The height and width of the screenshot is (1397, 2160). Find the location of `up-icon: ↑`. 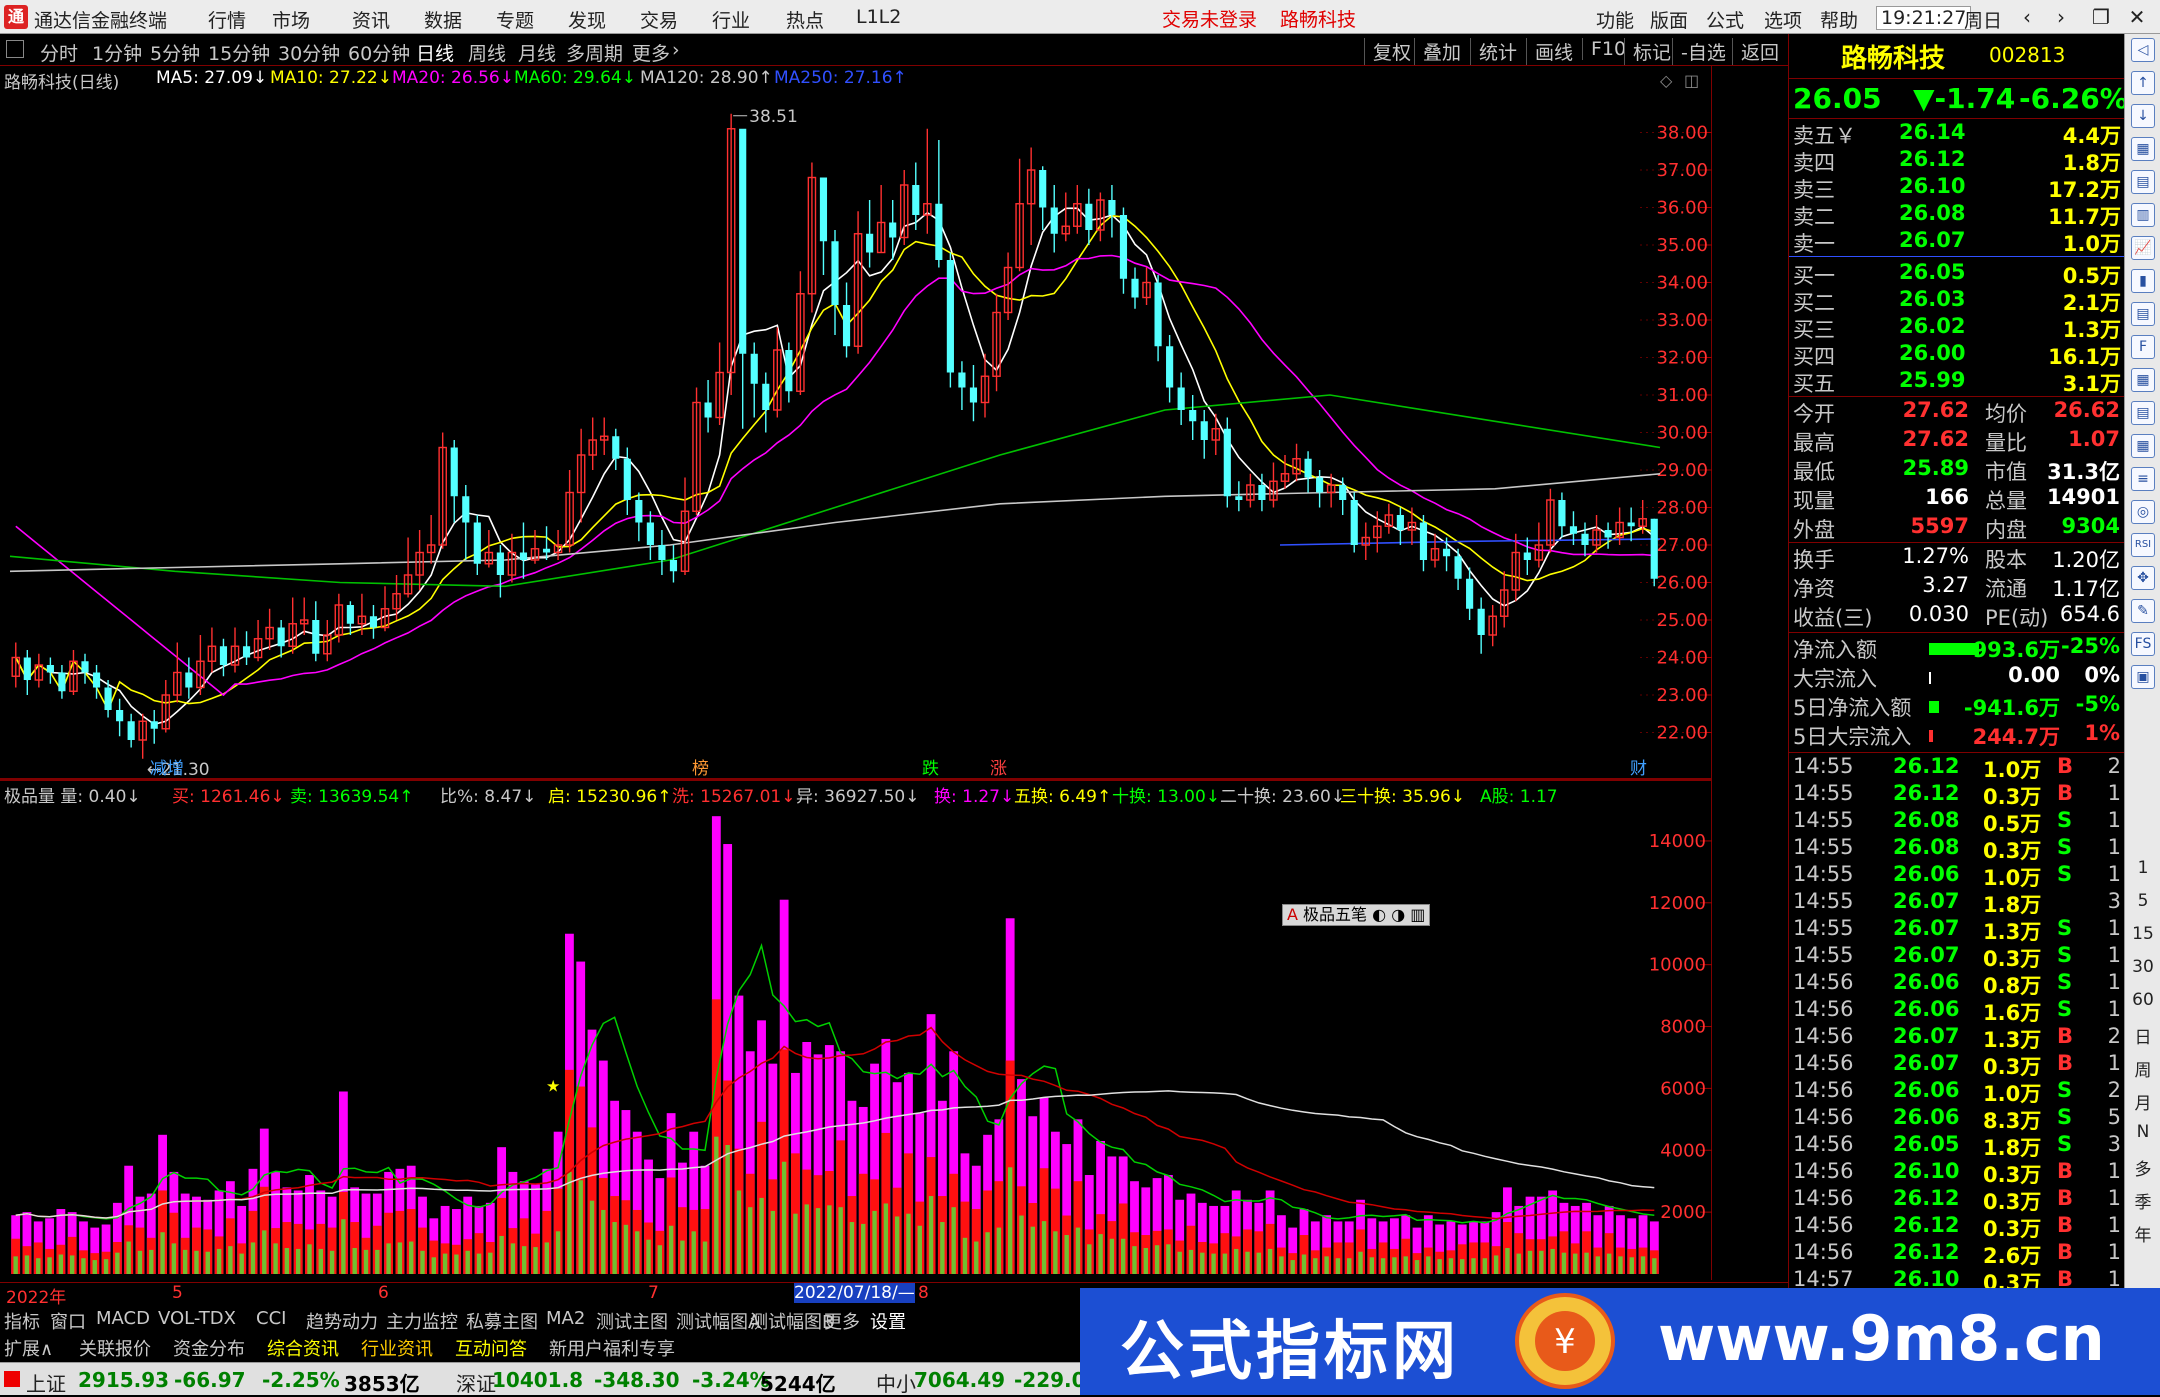

up-icon: ↑ is located at coordinates (2143, 83).